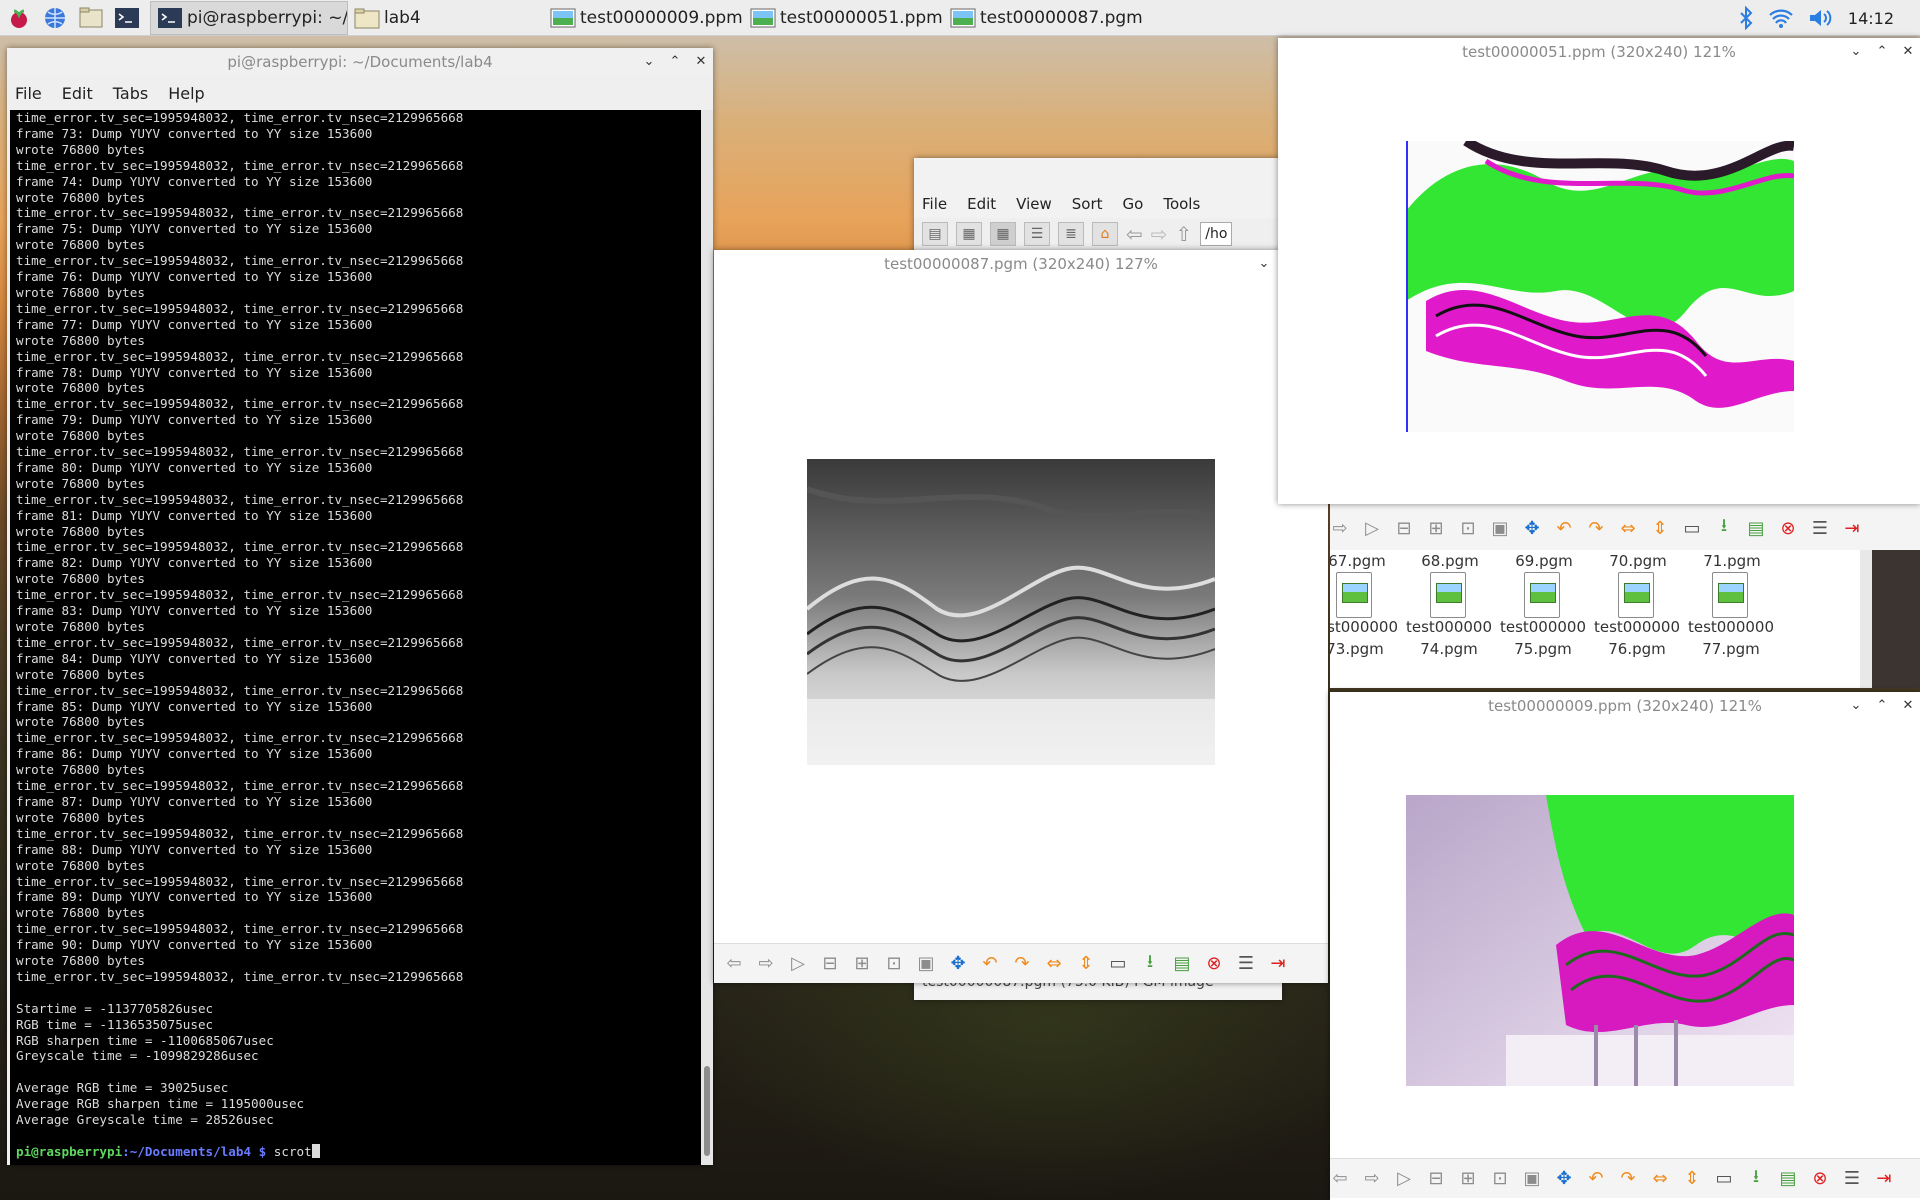  Describe the element at coordinates (1134, 234) in the screenshot. I see `back-icon: ⇦` at that location.